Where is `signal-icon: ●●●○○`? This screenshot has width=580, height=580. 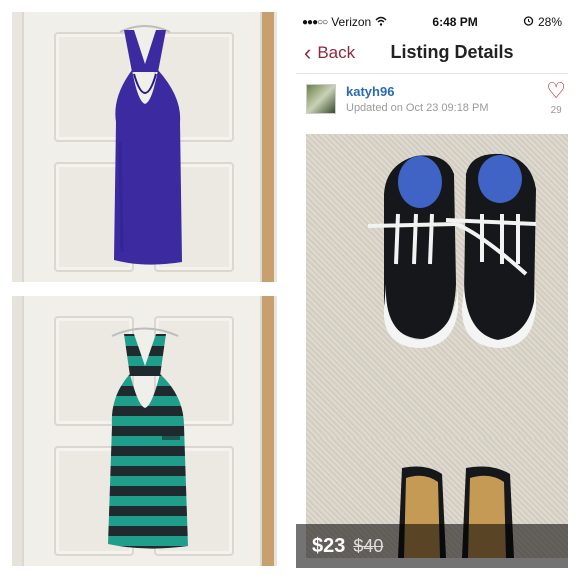 signal-icon: ●●●○○ is located at coordinates (315, 22).